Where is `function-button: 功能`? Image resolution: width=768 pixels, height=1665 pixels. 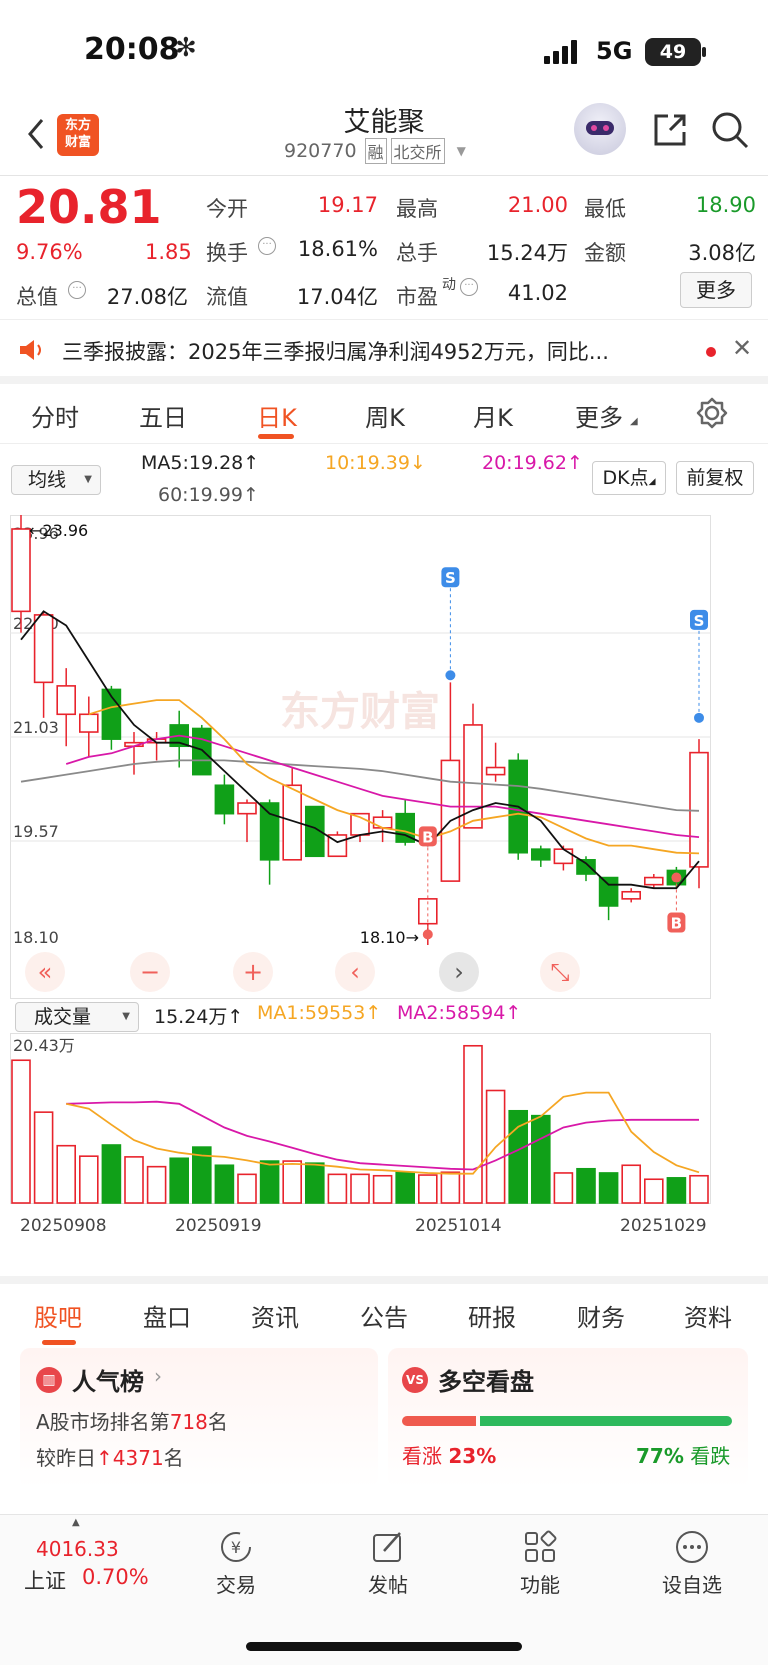
function-button: 功能 is located at coordinates (540, 1564).